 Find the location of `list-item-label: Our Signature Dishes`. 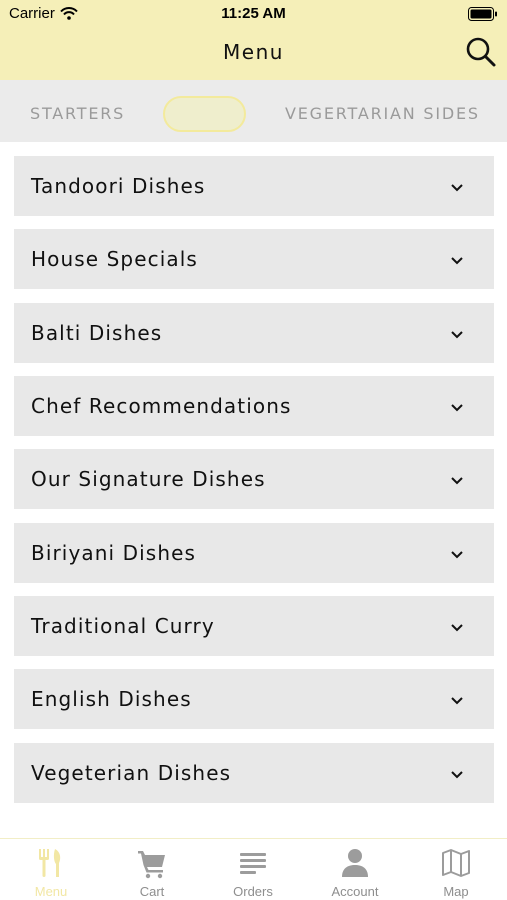

list-item-label: Our Signature Dishes is located at coordinates (148, 479).